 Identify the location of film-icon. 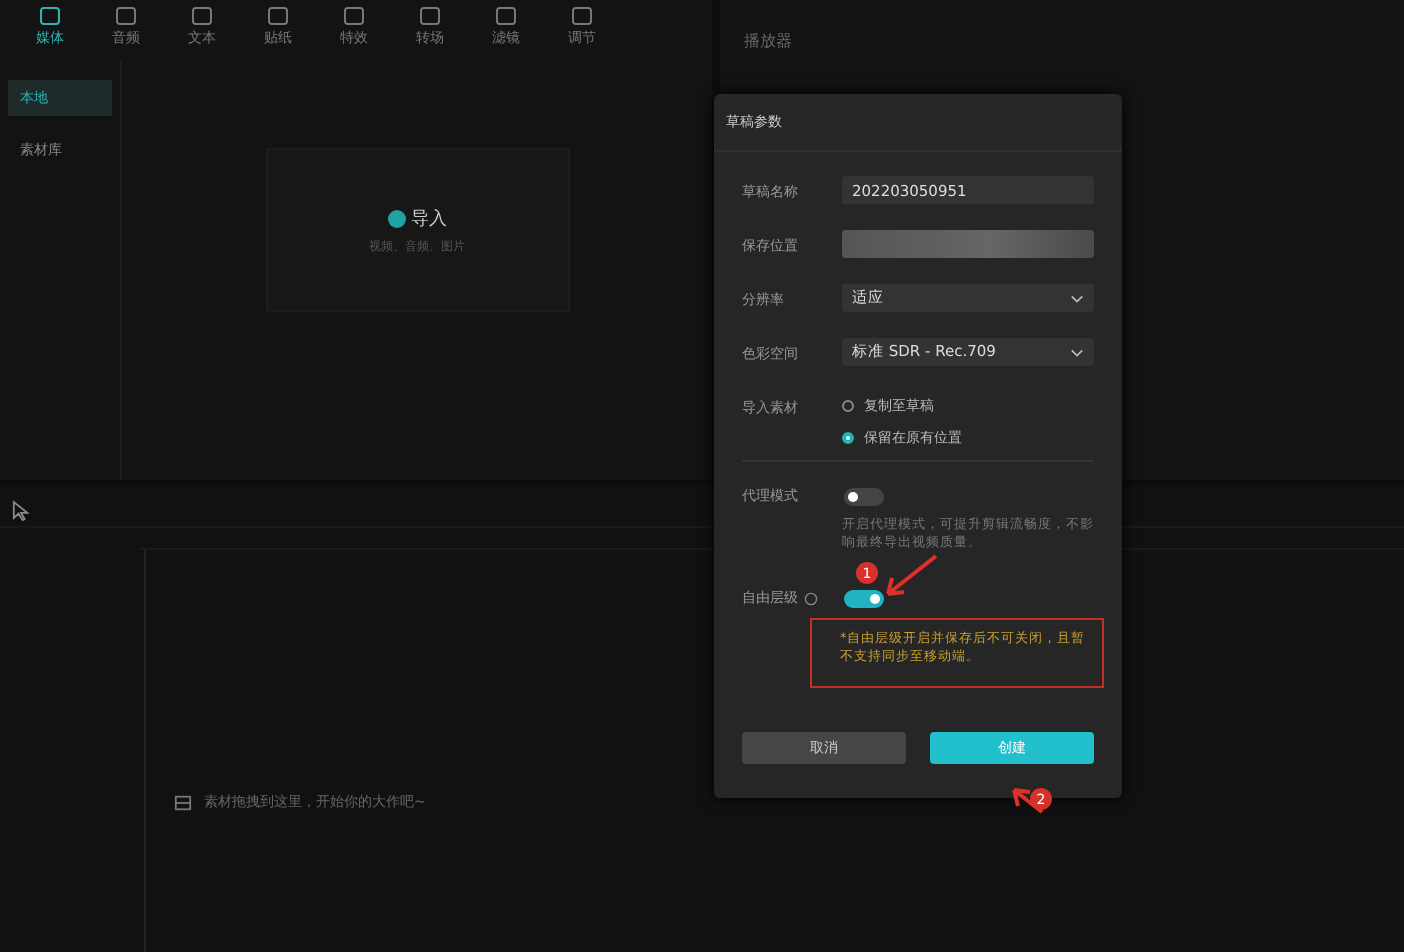
(183, 802).